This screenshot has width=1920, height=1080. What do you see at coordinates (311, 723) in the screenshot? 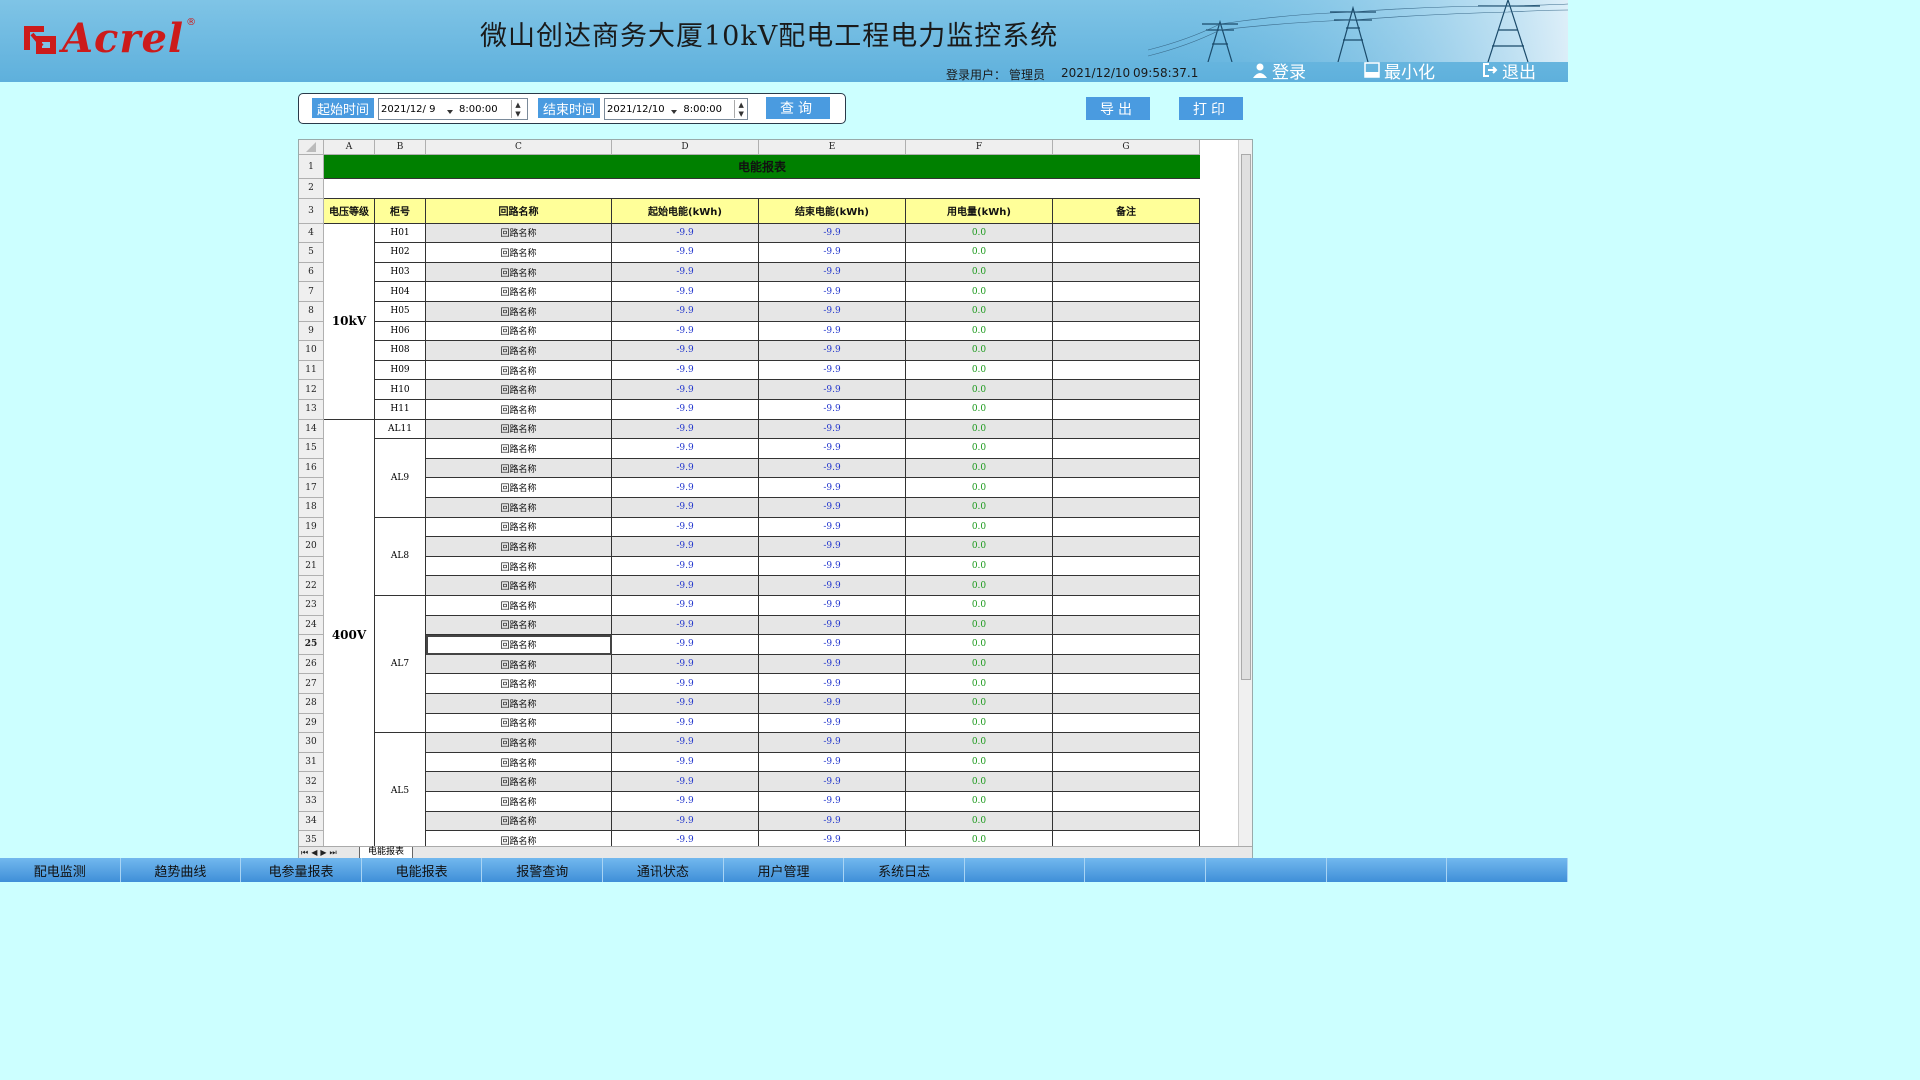
I see `row-header: 29` at bounding box center [311, 723].